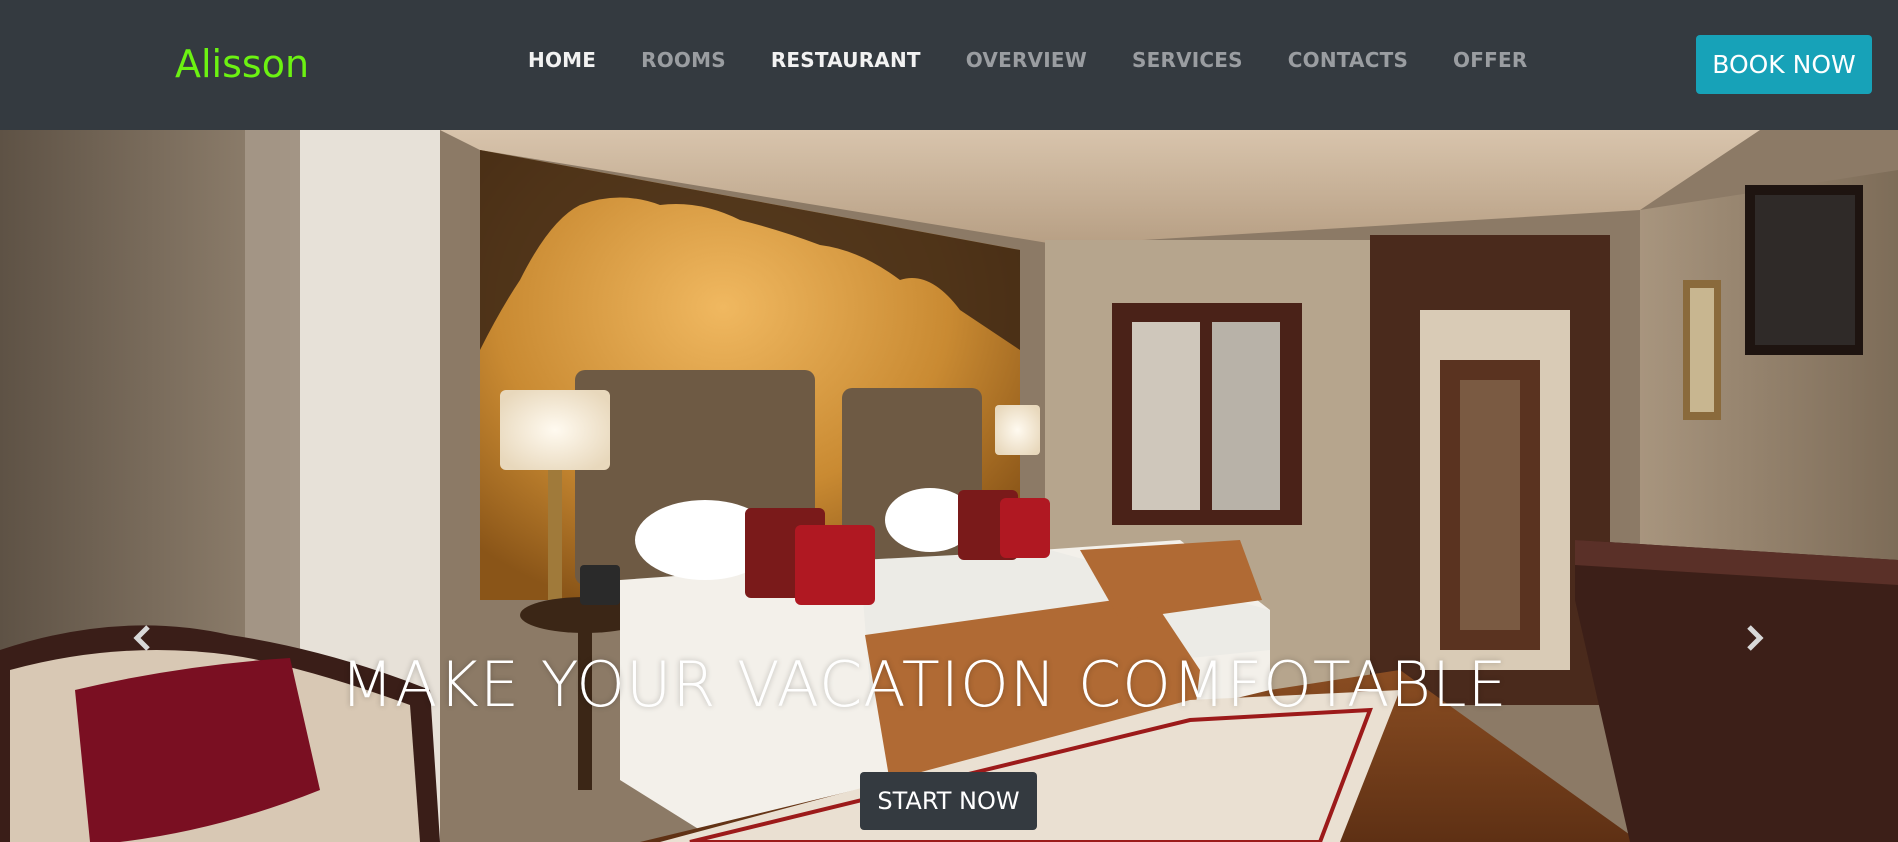 Image resolution: width=1898 pixels, height=842 pixels. I want to click on nav-item-offer: OFFER, so click(1490, 60).